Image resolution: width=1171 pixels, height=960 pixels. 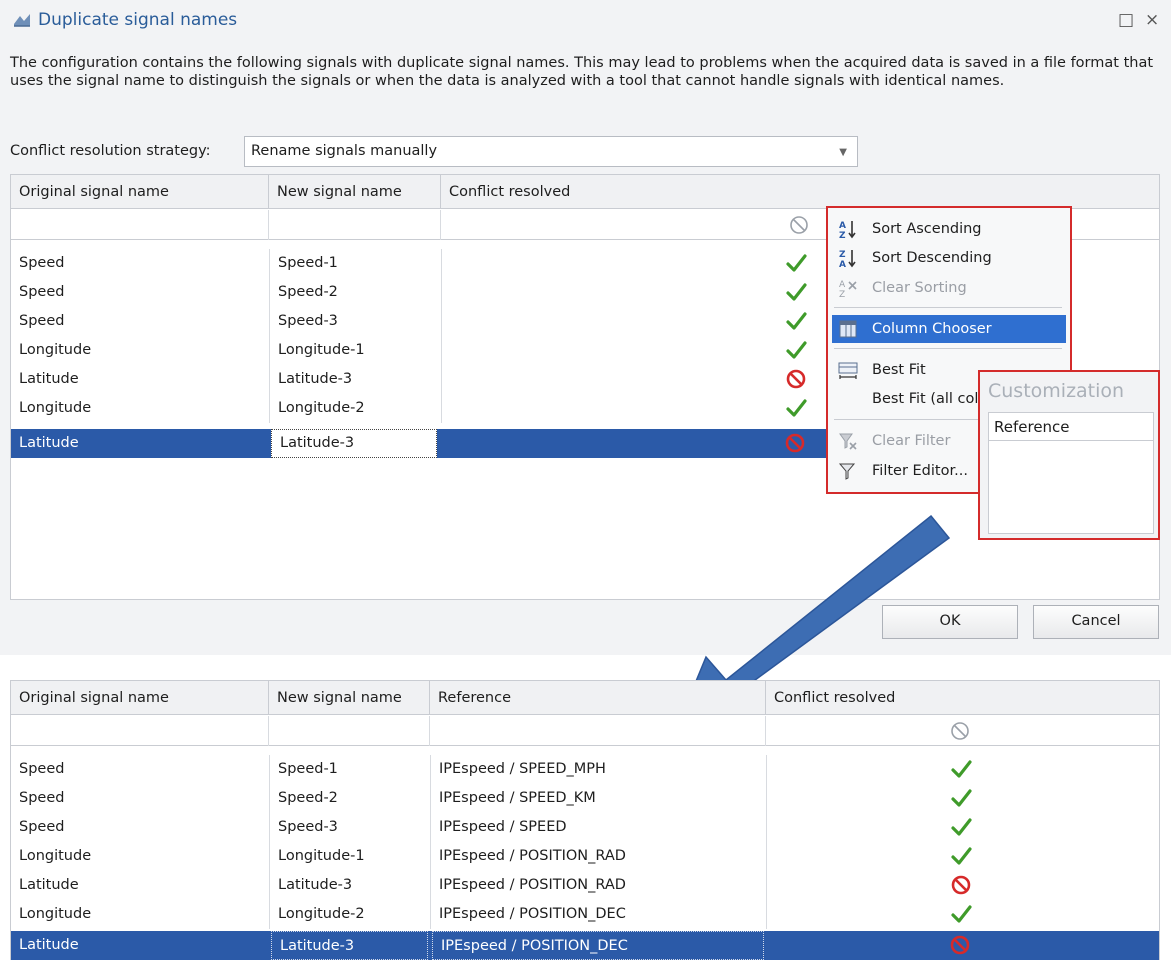 What do you see at coordinates (138, 20) in the screenshot?
I see `dialog-title: Duplicate signal names` at bounding box center [138, 20].